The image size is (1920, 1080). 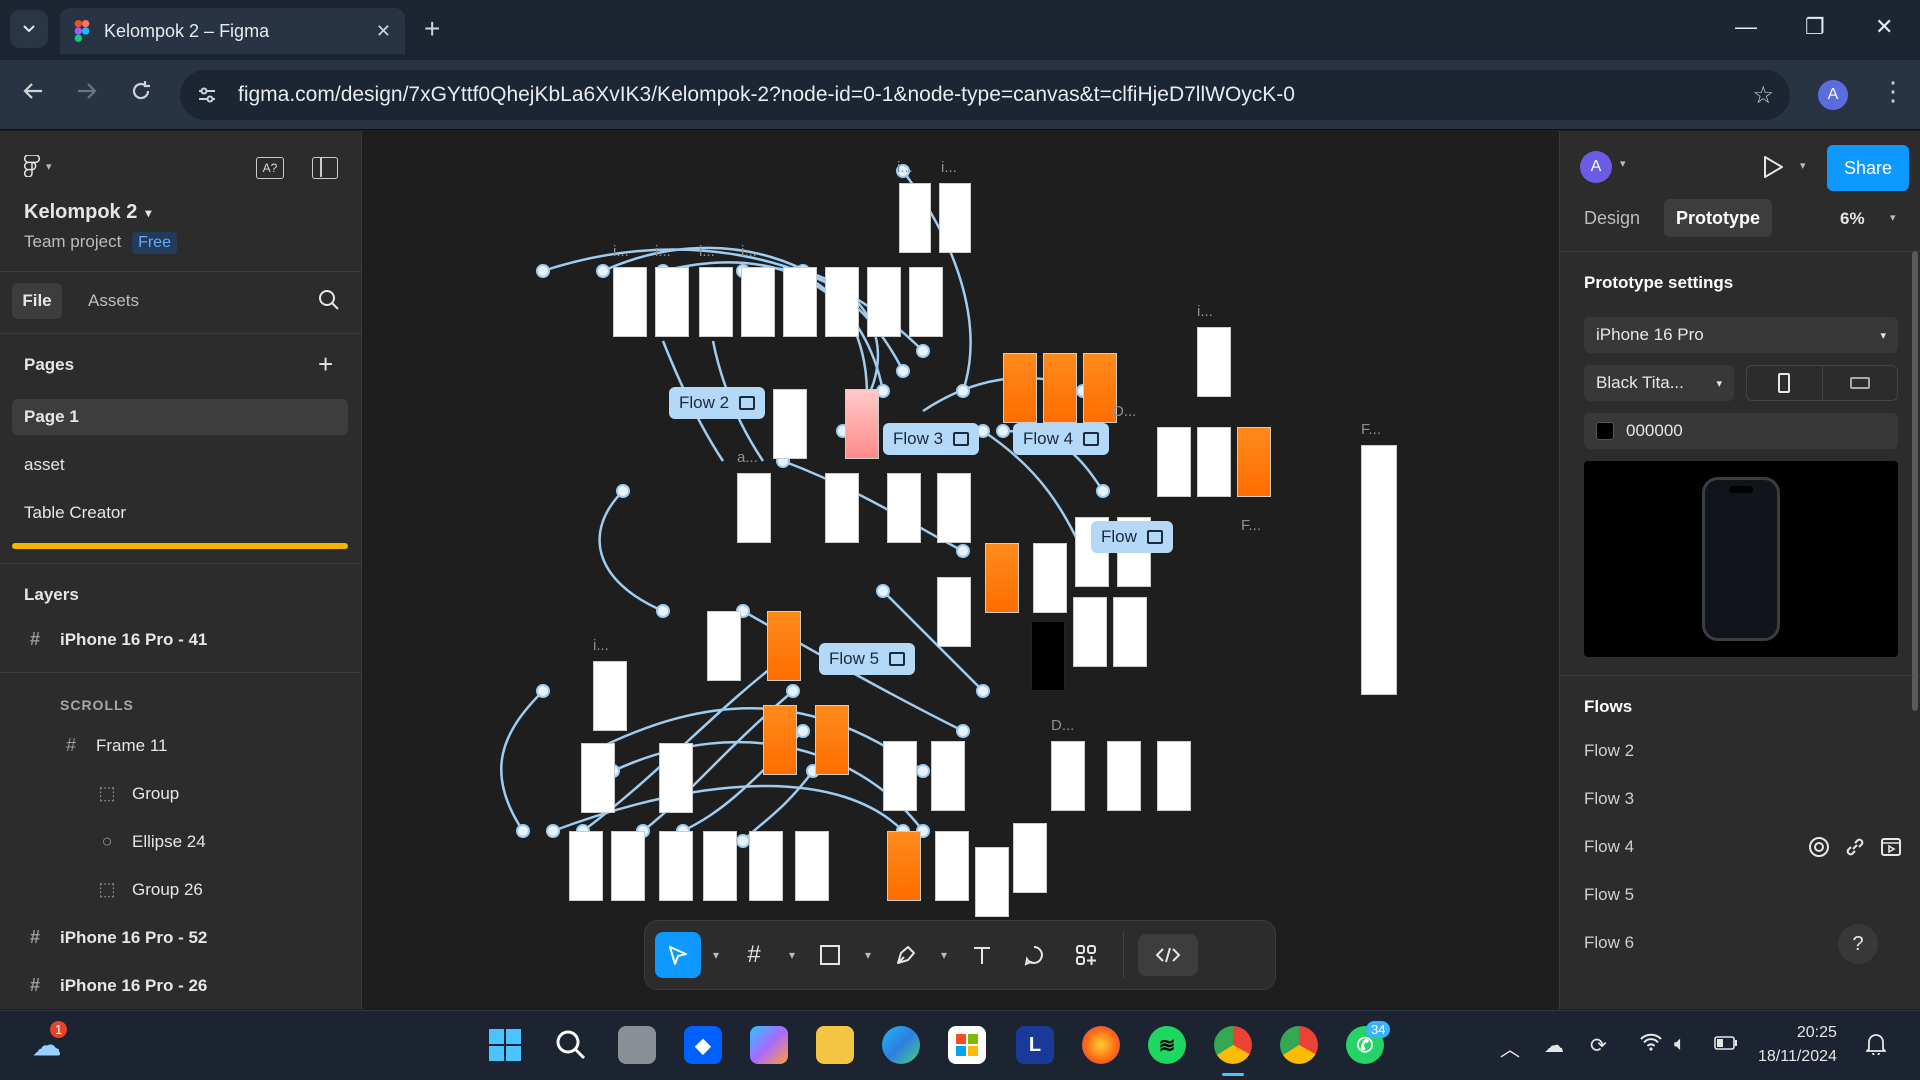 I want to click on zoom-level: 6%, so click(x=1852, y=219).